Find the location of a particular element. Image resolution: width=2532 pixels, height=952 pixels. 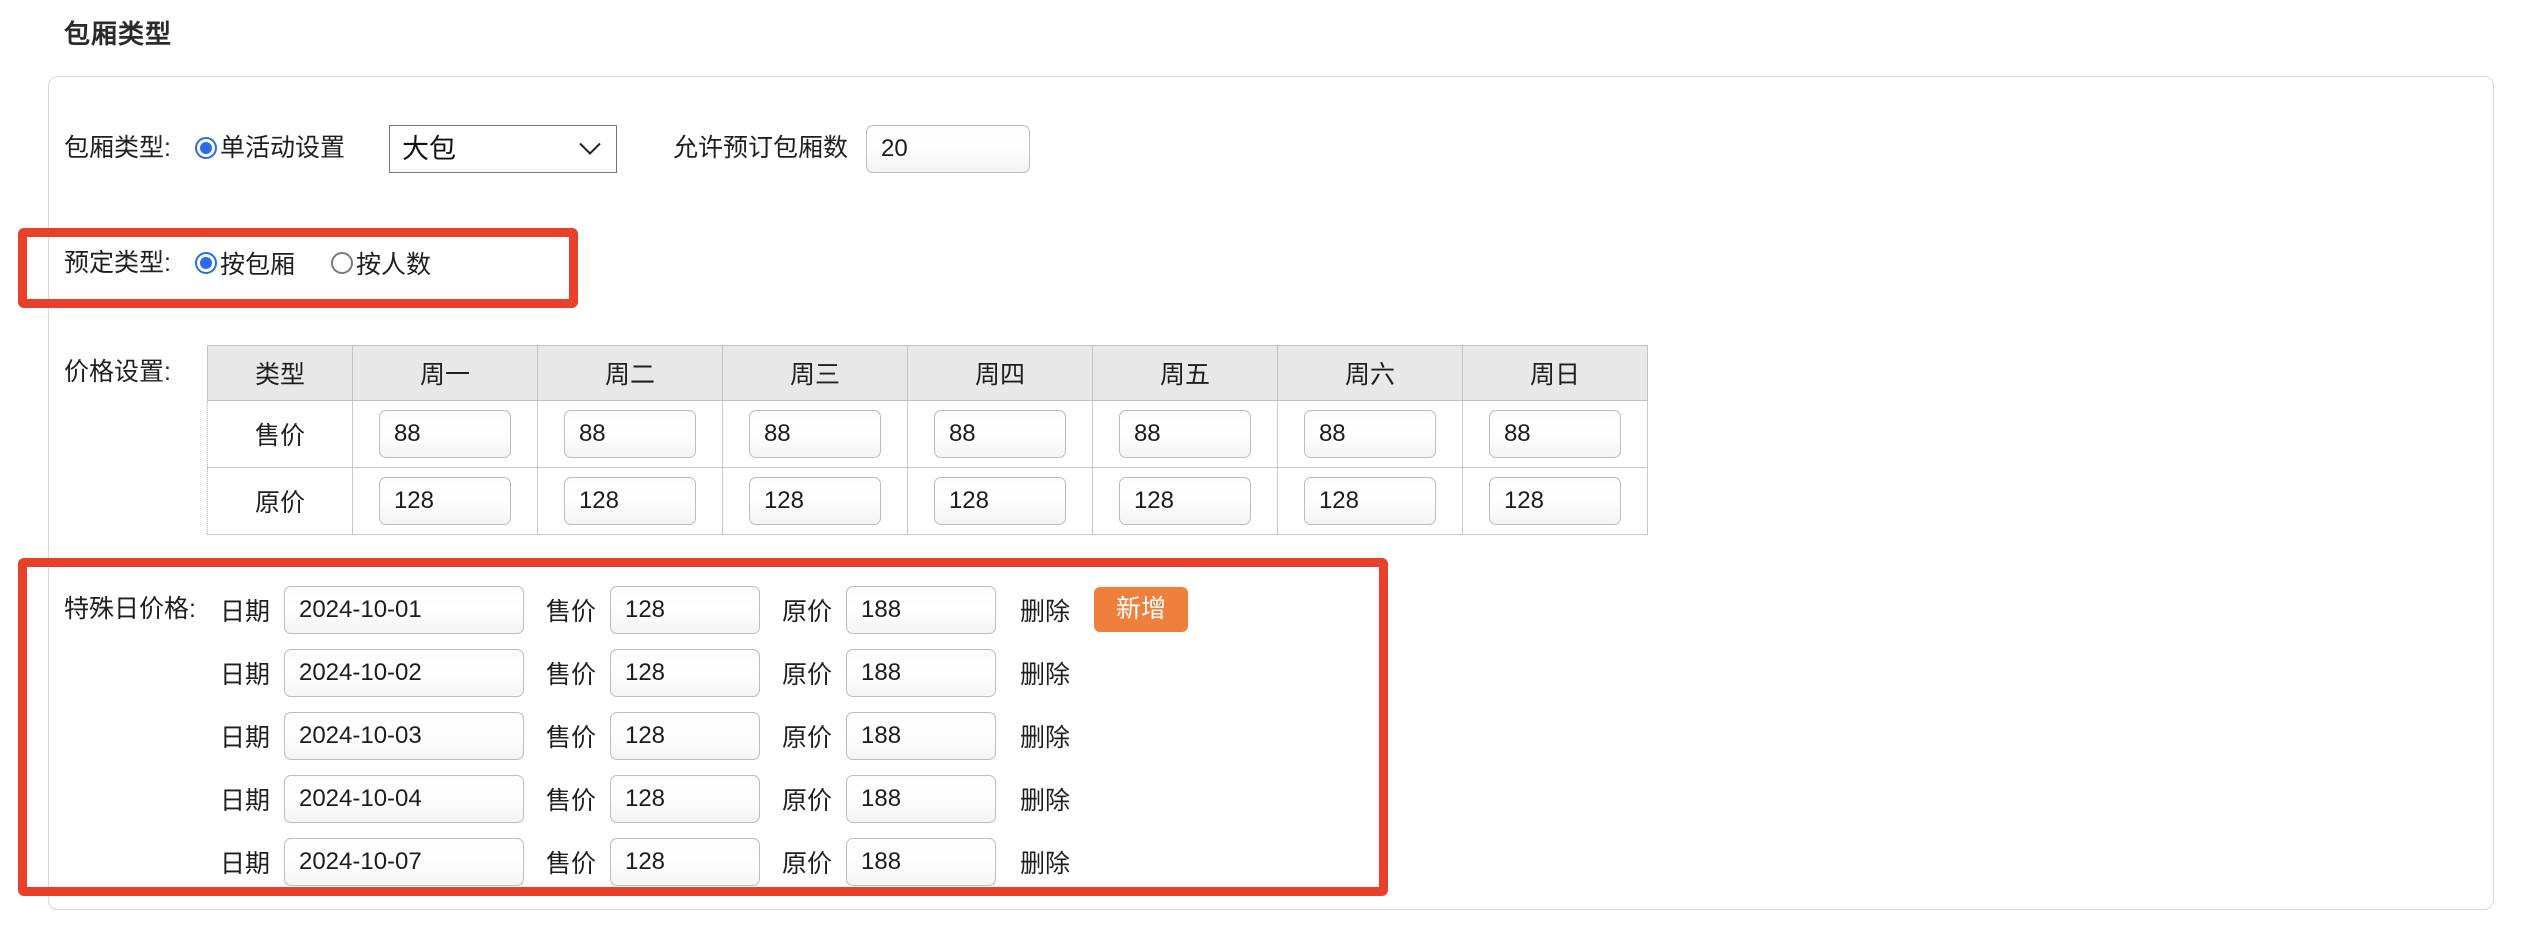

delete-link-5: 删除 is located at coordinates (1045, 862).